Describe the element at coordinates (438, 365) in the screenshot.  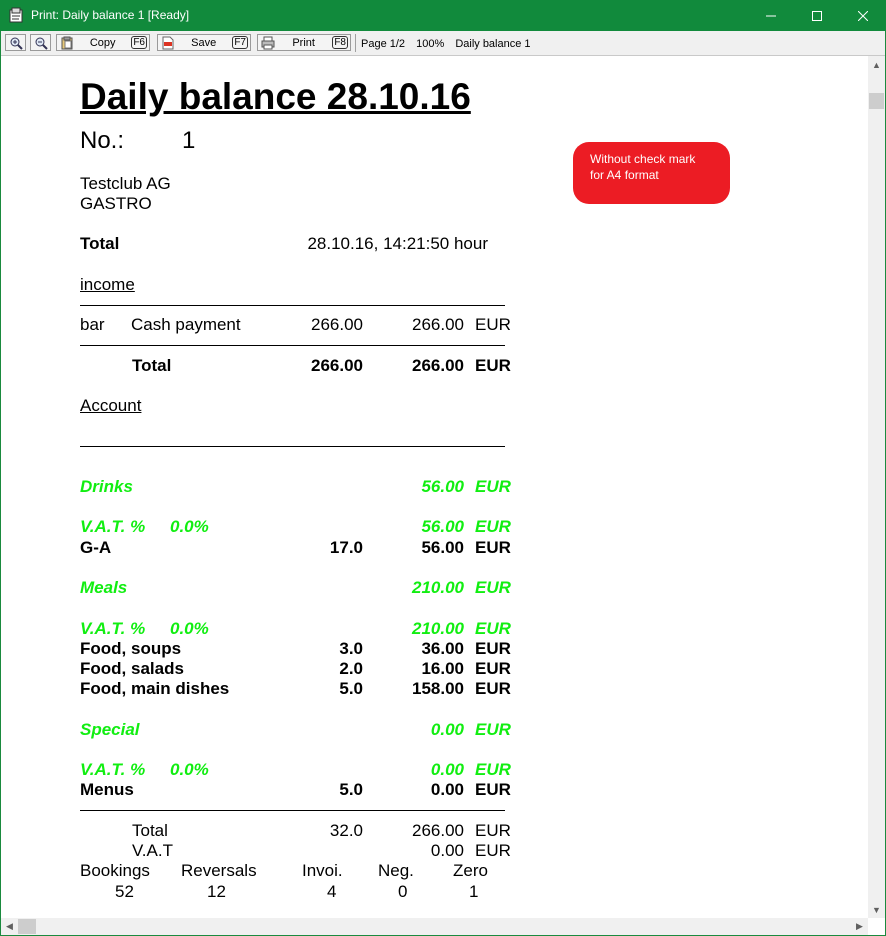
I see `income-total-amount-2: 266.00` at that location.